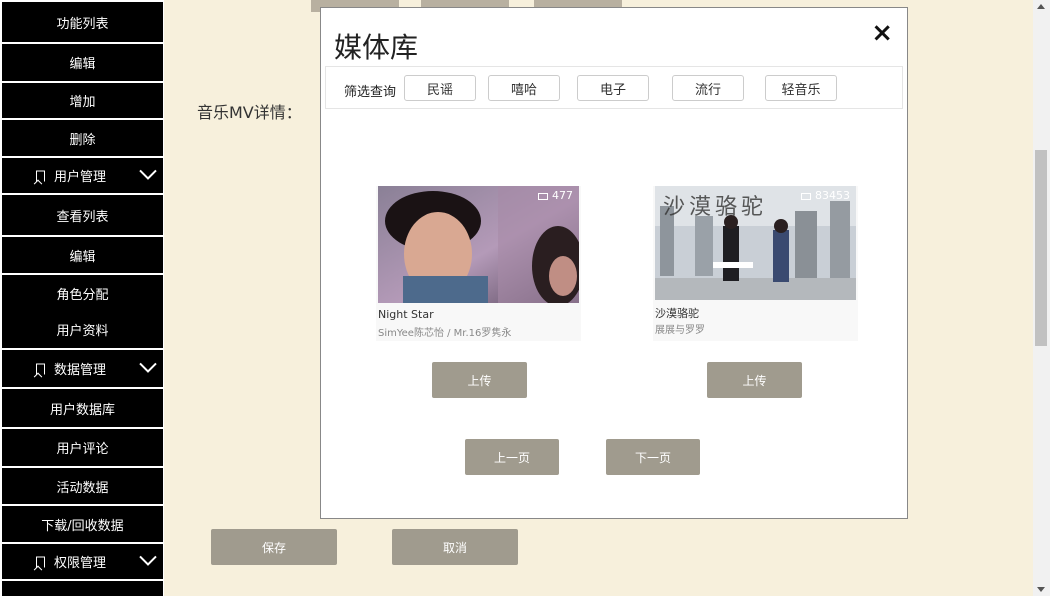 This screenshot has width=1050, height=596. I want to click on view-count: 477, so click(555, 195).